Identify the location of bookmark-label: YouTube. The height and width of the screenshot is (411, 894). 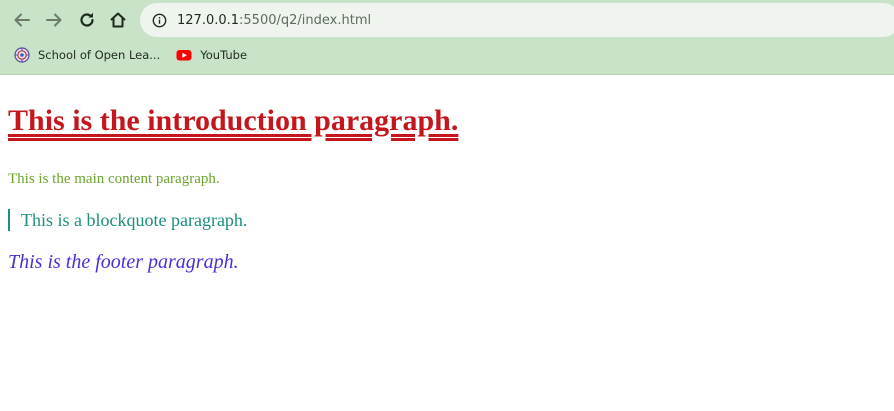
(224, 55).